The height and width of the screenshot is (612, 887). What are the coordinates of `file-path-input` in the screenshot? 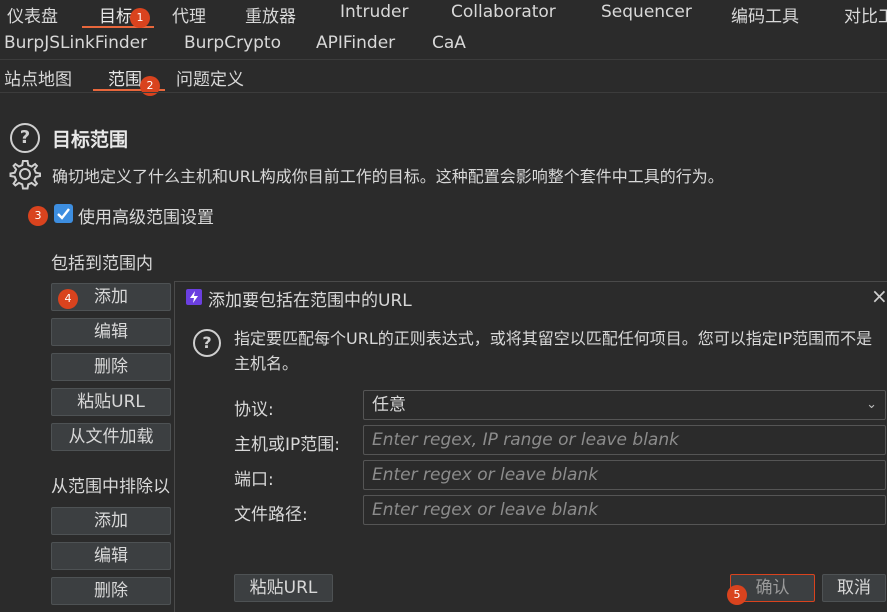 It's located at (624, 510).